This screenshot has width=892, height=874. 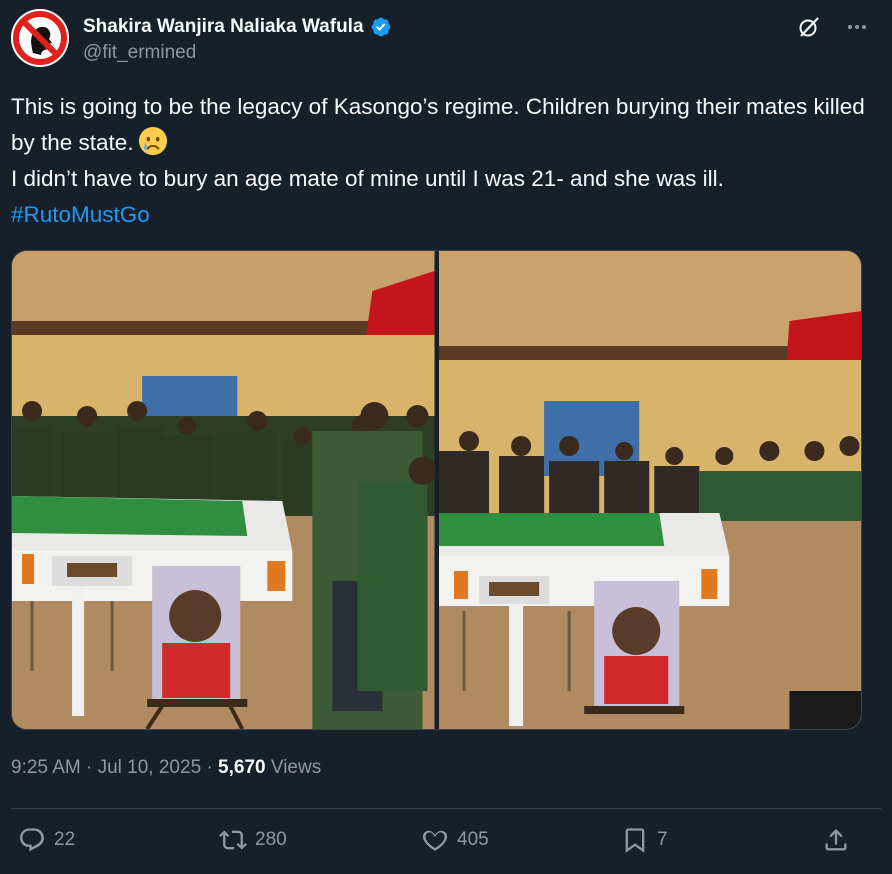 I want to click on like-count: 405, so click(x=473, y=839).